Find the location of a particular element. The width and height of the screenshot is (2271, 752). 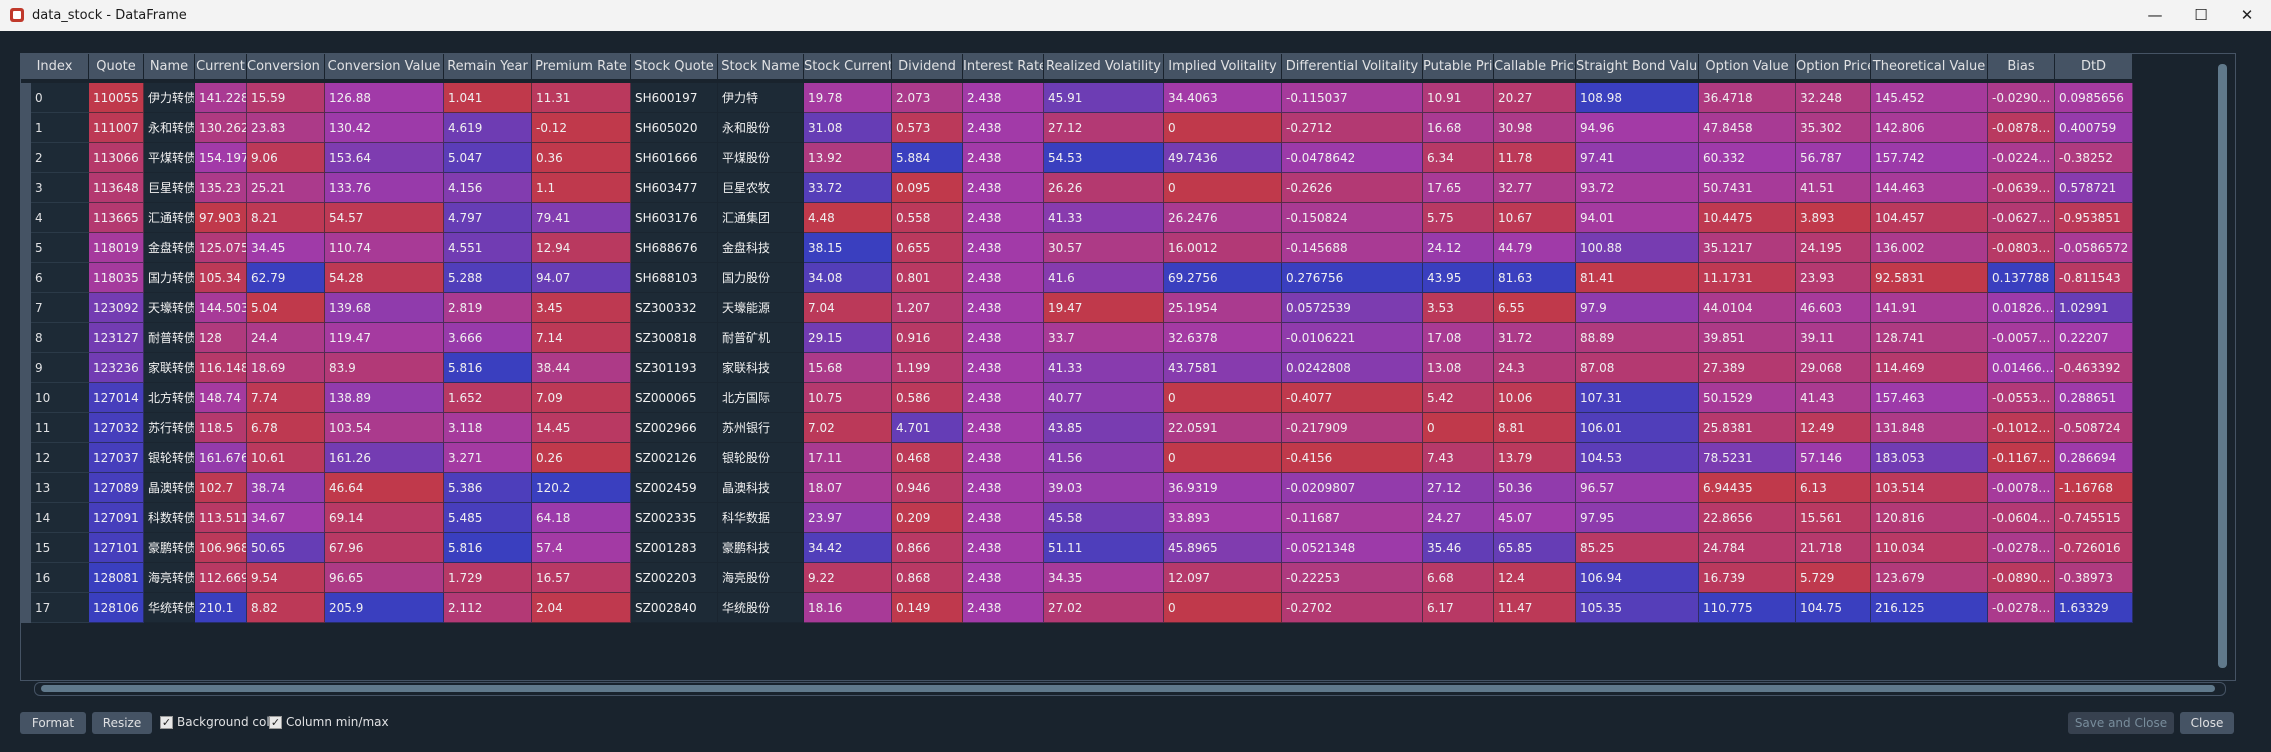

table-cell: 97.95 is located at coordinates (1637, 518).